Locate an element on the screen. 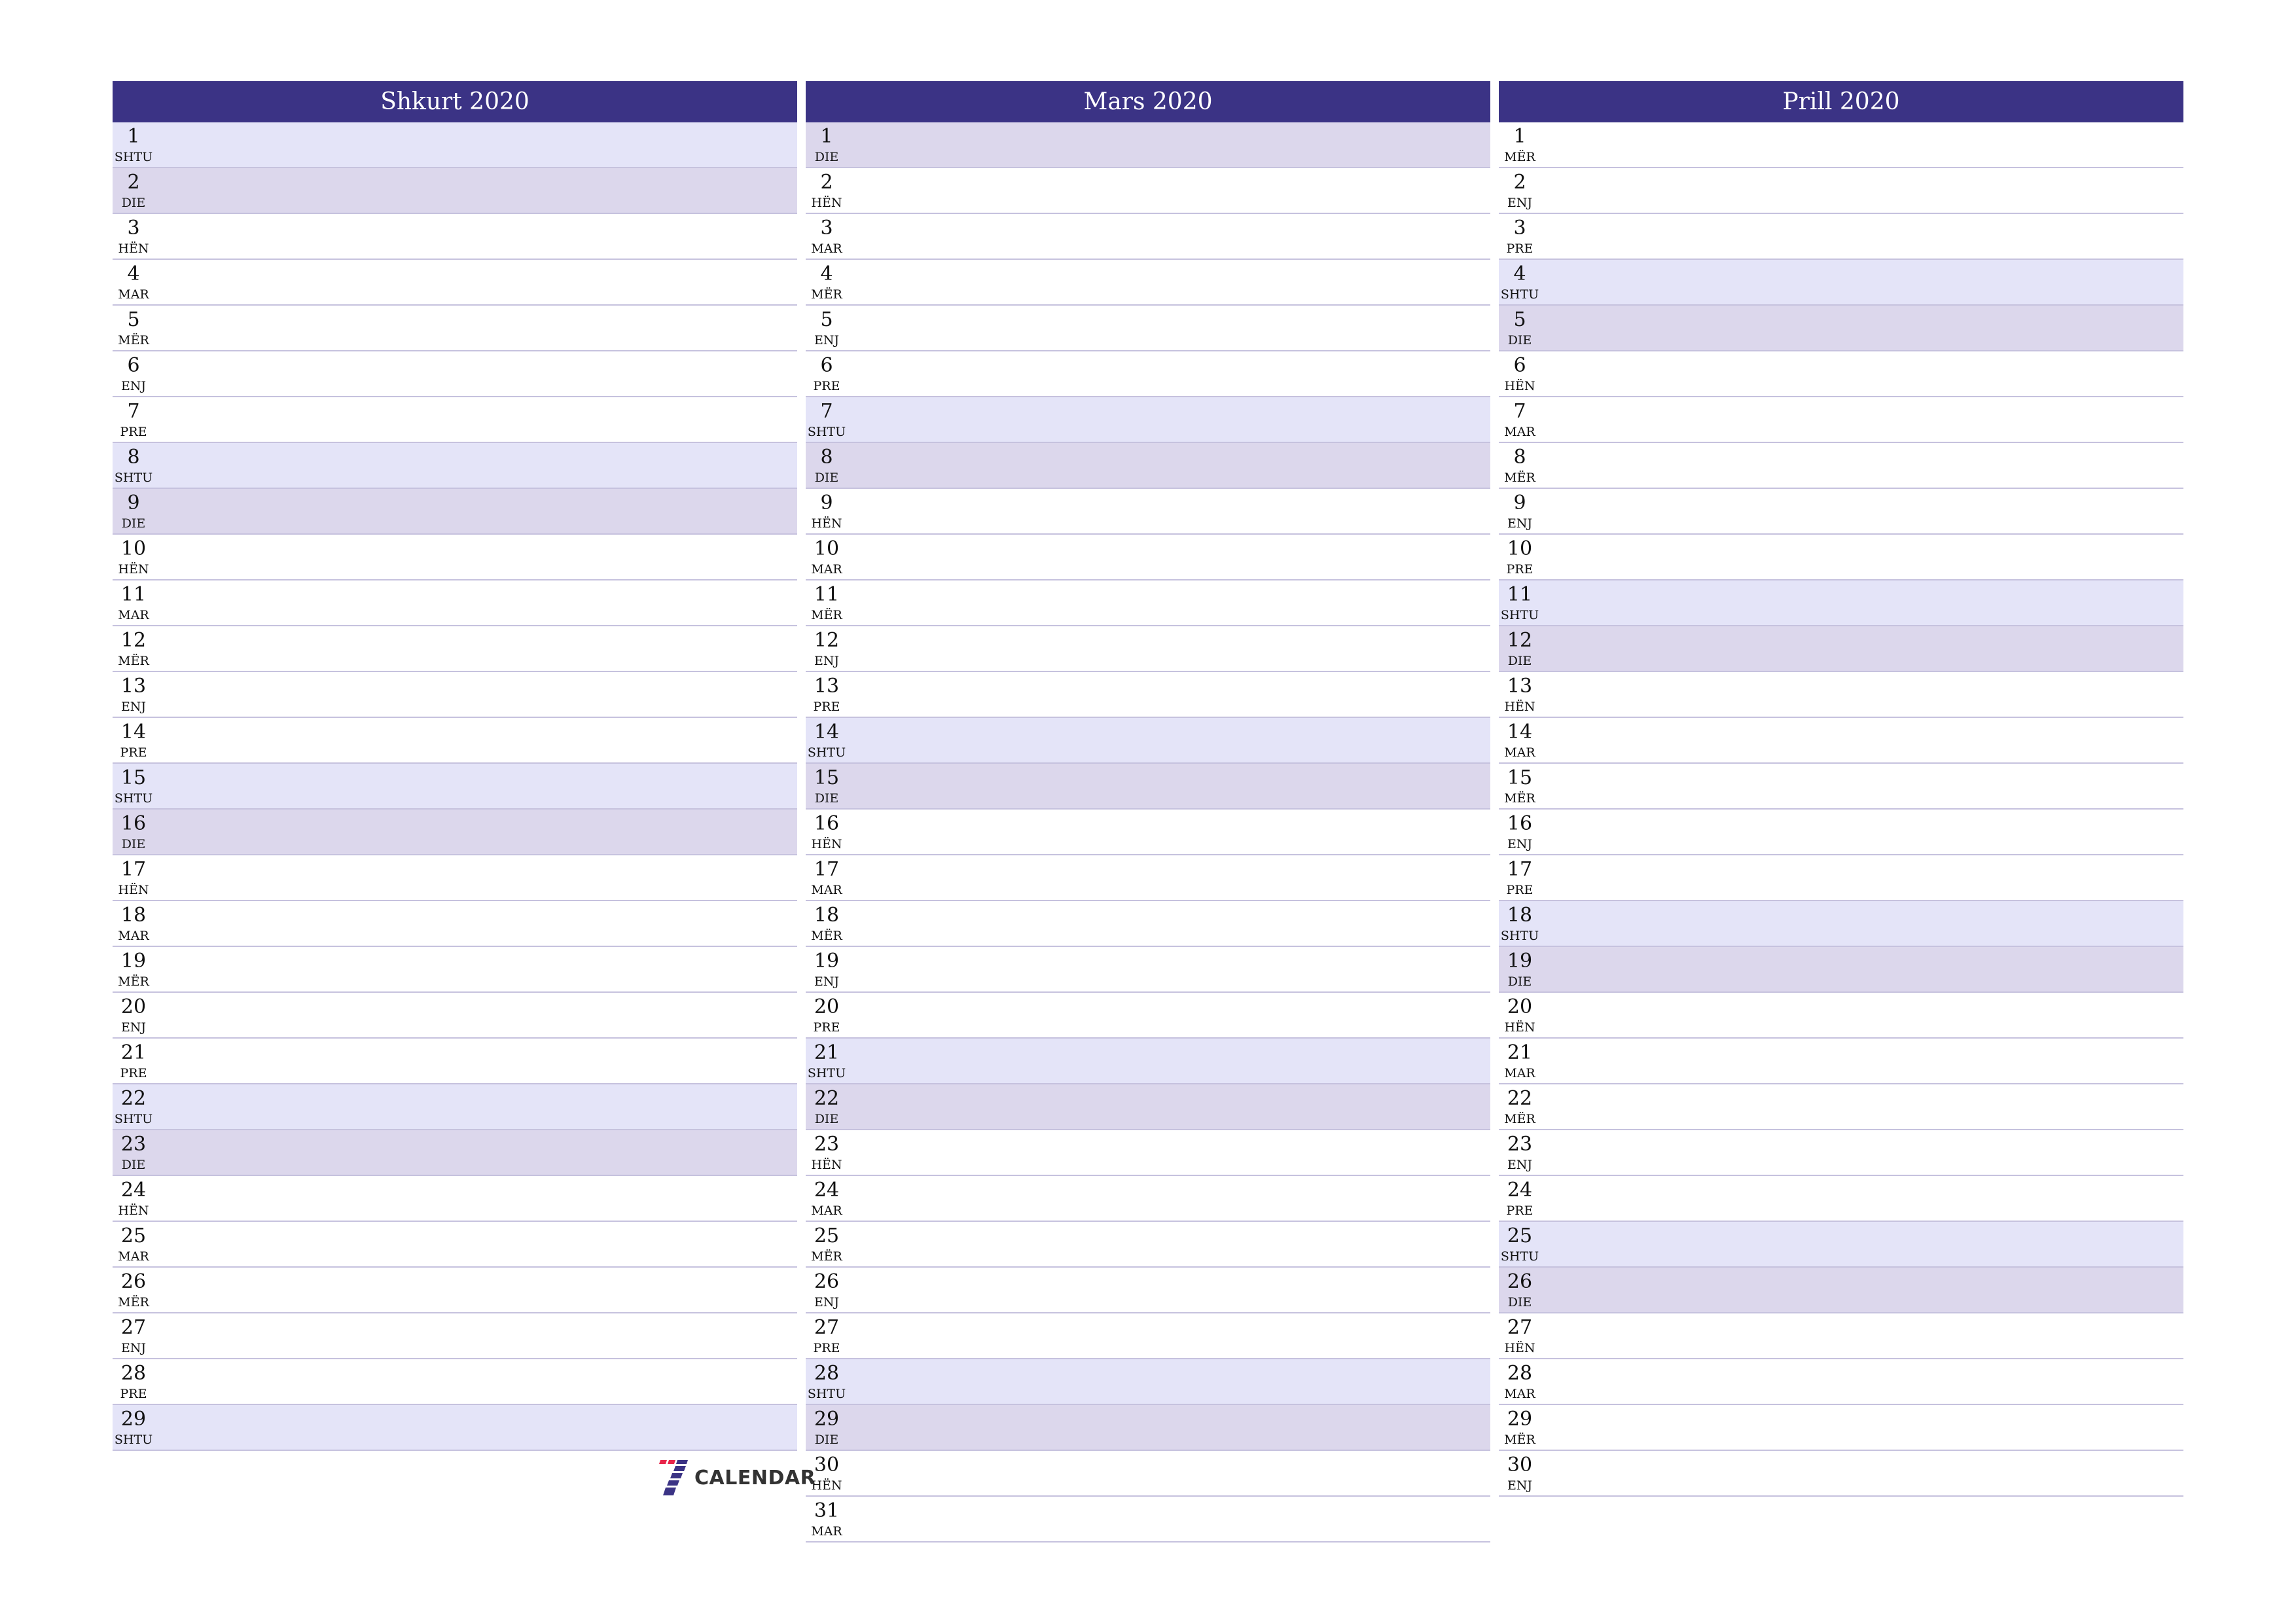 This screenshot has width=2296, height=1623. weekday-label: HËN is located at coordinates (826, 523).